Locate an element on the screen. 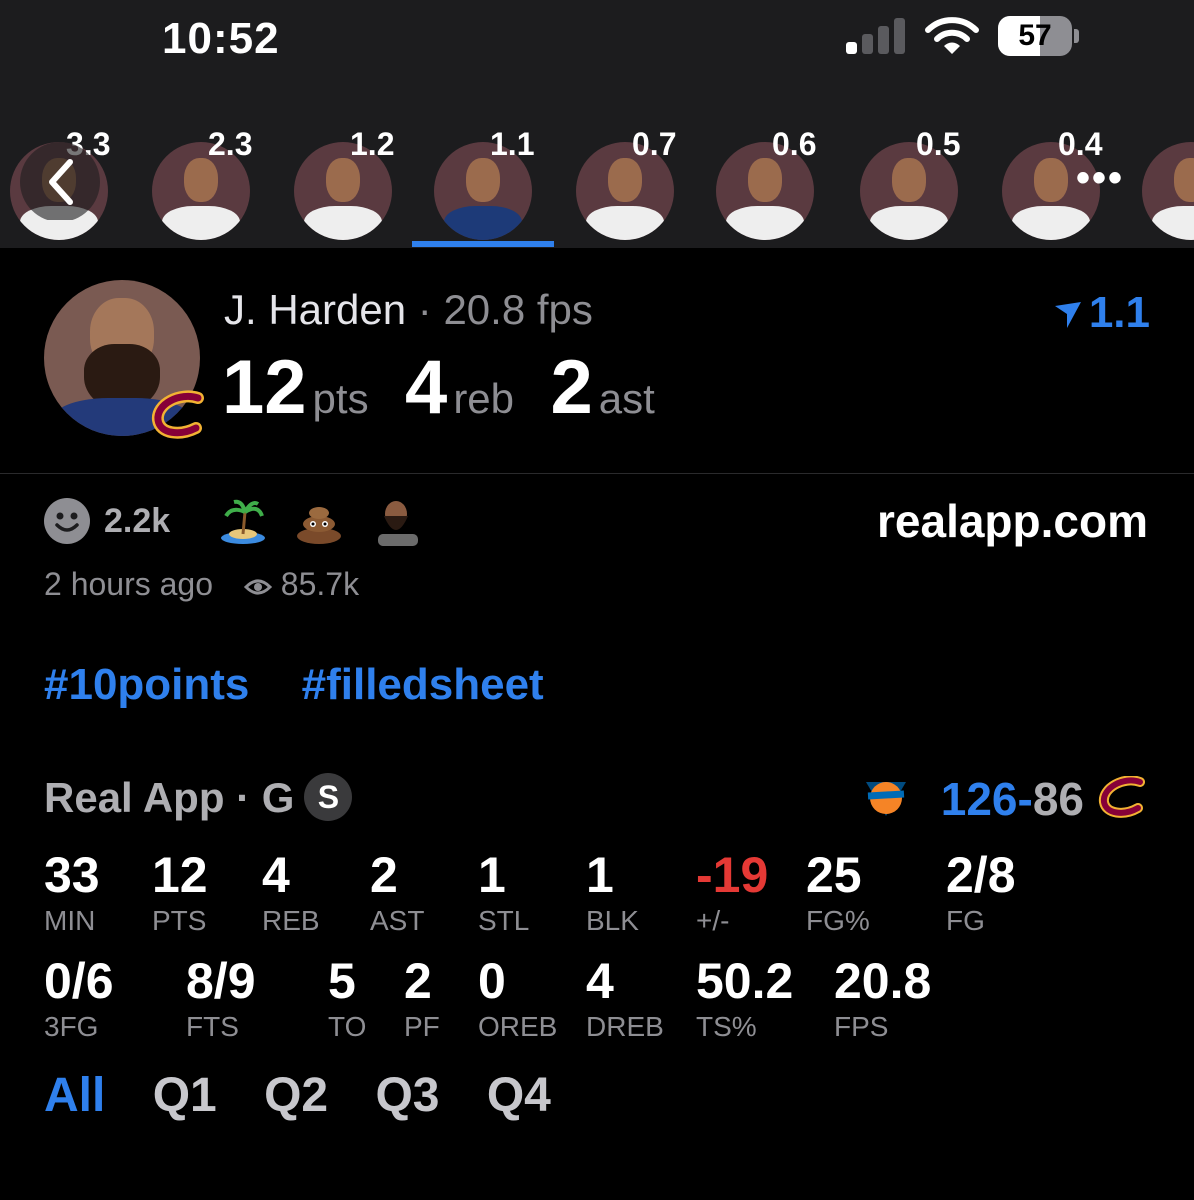 The height and width of the screenshot is (1200, 1194). player-strip-item: 1.2 is located at coordinates (344, 181).